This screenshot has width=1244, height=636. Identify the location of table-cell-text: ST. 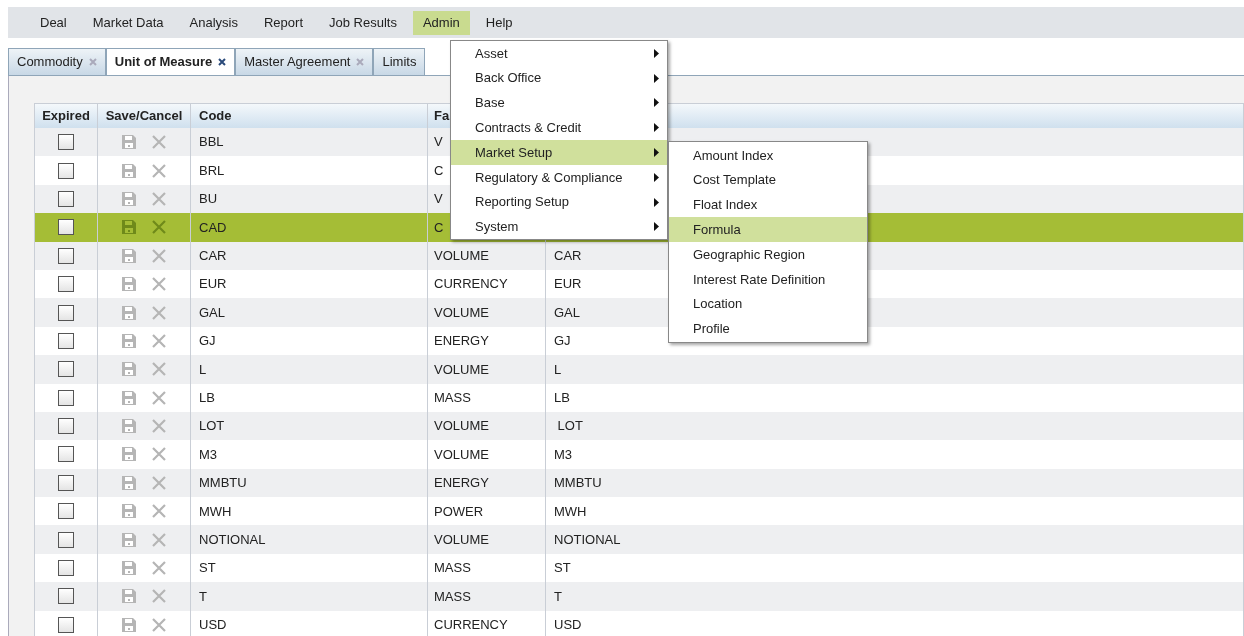
(207, 568).